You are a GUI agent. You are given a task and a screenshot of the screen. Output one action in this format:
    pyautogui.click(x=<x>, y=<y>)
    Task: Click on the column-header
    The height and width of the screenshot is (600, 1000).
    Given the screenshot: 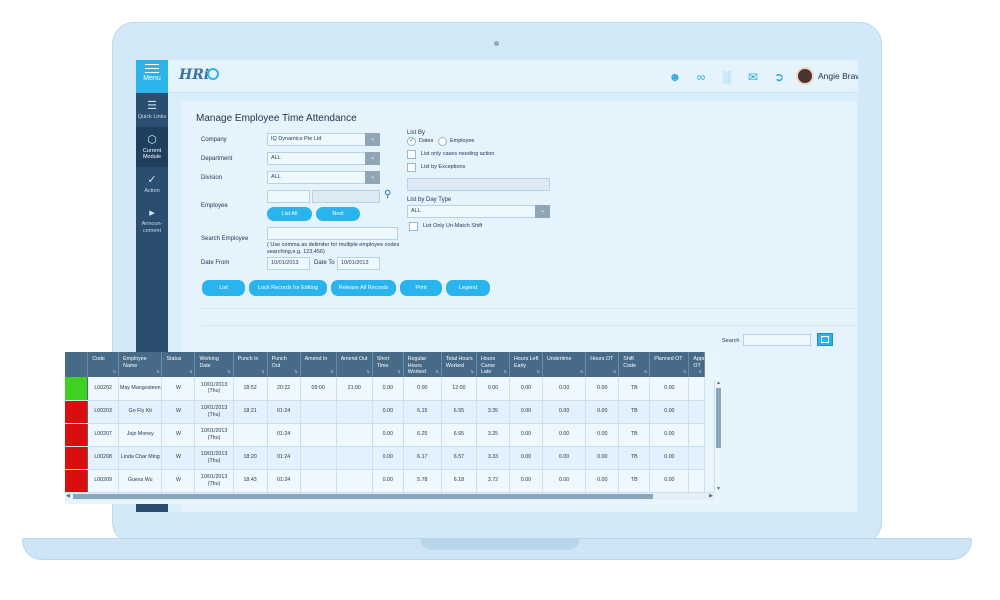 What is the action you would take?
    pyautogui.click(x=77, y=364)
    